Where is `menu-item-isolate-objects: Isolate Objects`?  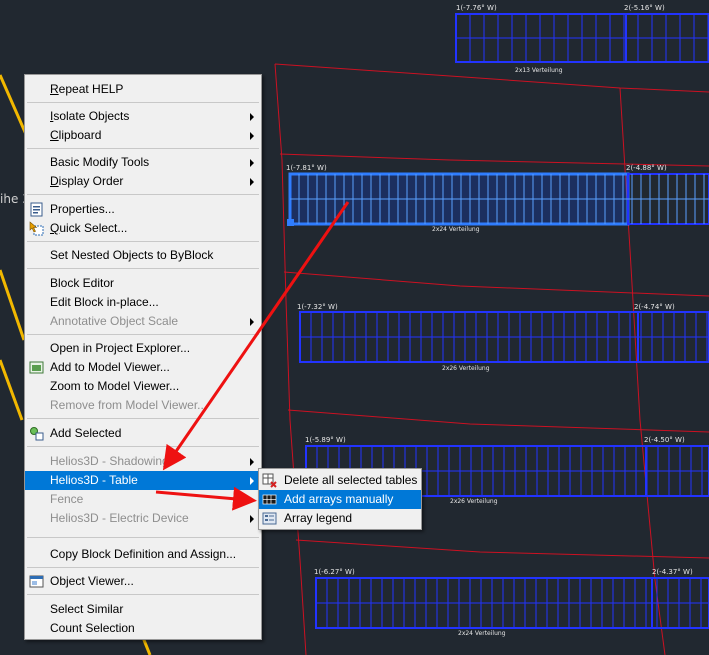
menu-item-isolate-objects: Isolate Objects is located at coordinates (143, 116).